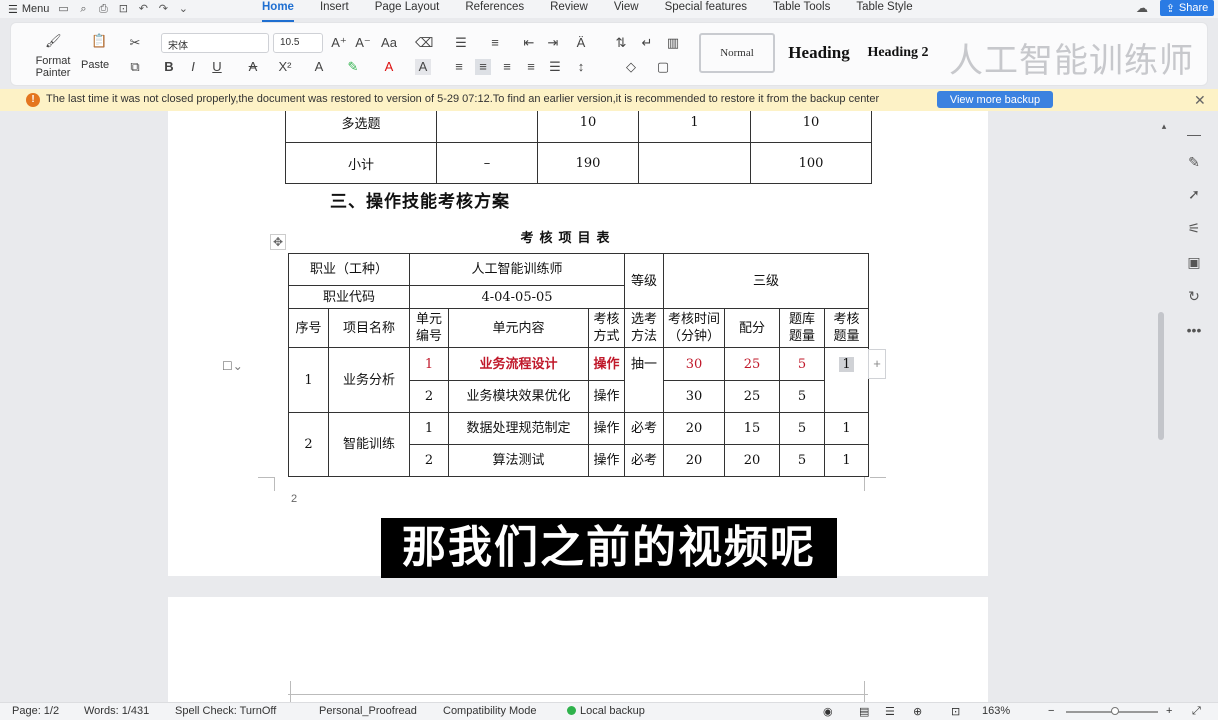 Image resolution: width=1218 pixels, height=720 pixels. I want to click on share-button: ⇪ Share, so click(1187, 8).